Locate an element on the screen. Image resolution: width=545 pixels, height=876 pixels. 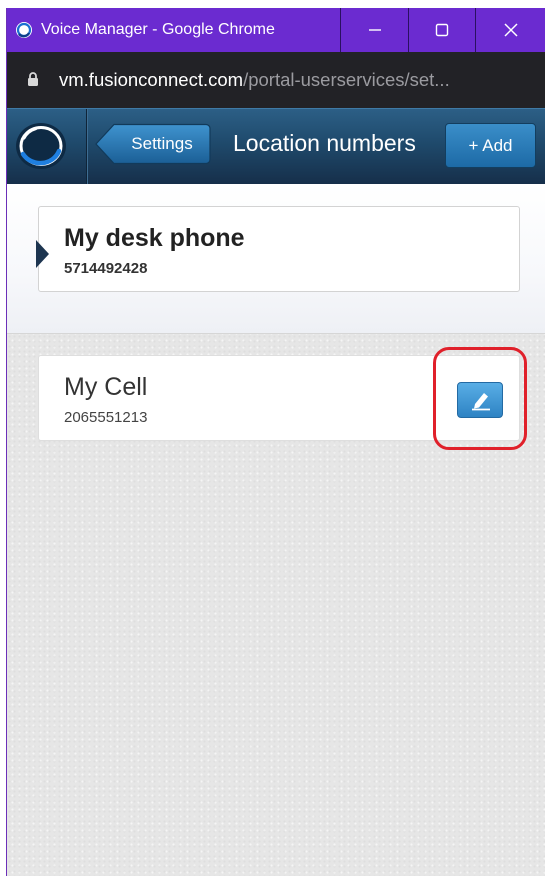
maximize-icon is located at coordinates (442, 30).